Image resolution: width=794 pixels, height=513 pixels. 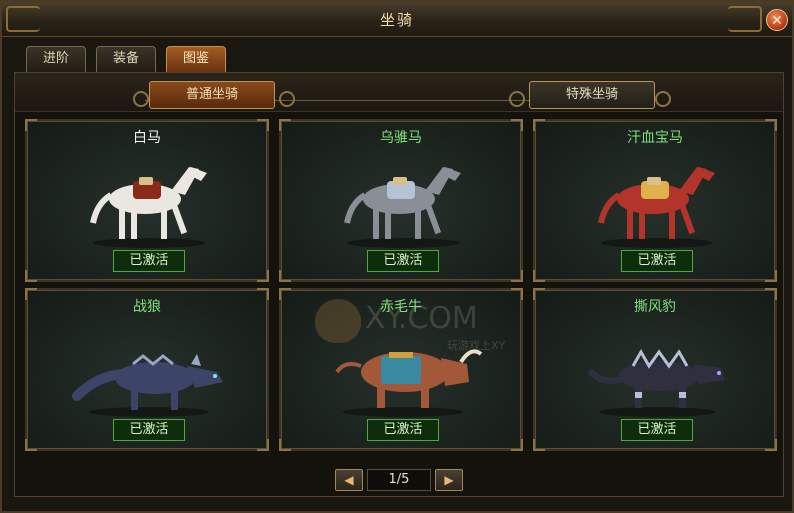 I want to click on page-indicator: 1/5, so click(x=399, y=480).